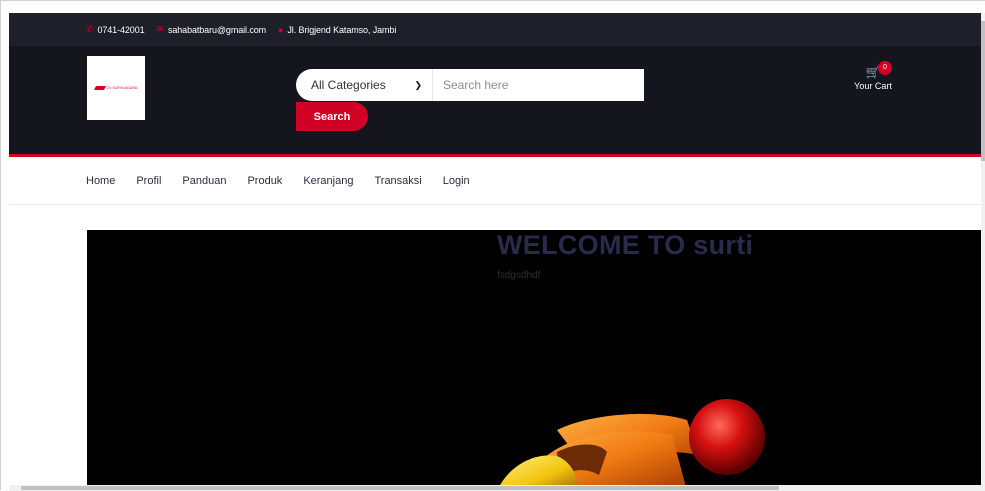 This screenshot has height=491, width=985. What do you see at coordinates (332, 116) in the screenshot?
I see `search-button: Search` at bounding box center [332, 116].